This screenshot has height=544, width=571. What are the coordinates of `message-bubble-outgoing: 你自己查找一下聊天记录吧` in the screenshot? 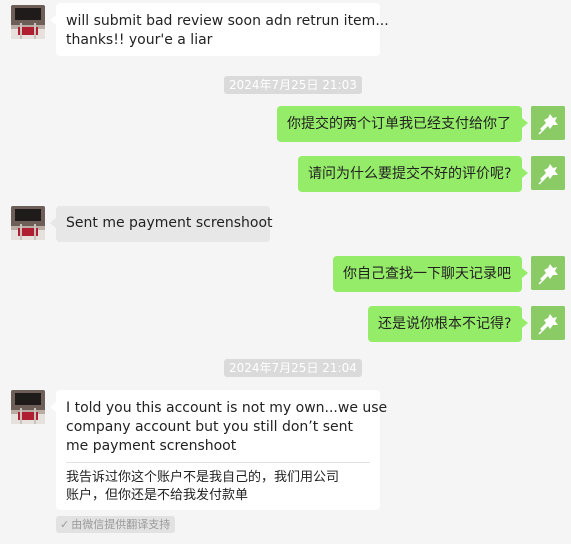 It's located at (430, 274).